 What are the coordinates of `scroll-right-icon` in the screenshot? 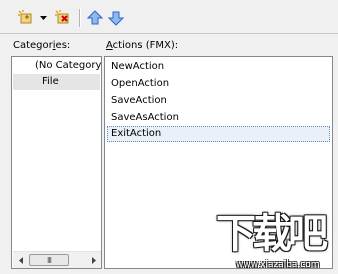 It's located at (94, 260).